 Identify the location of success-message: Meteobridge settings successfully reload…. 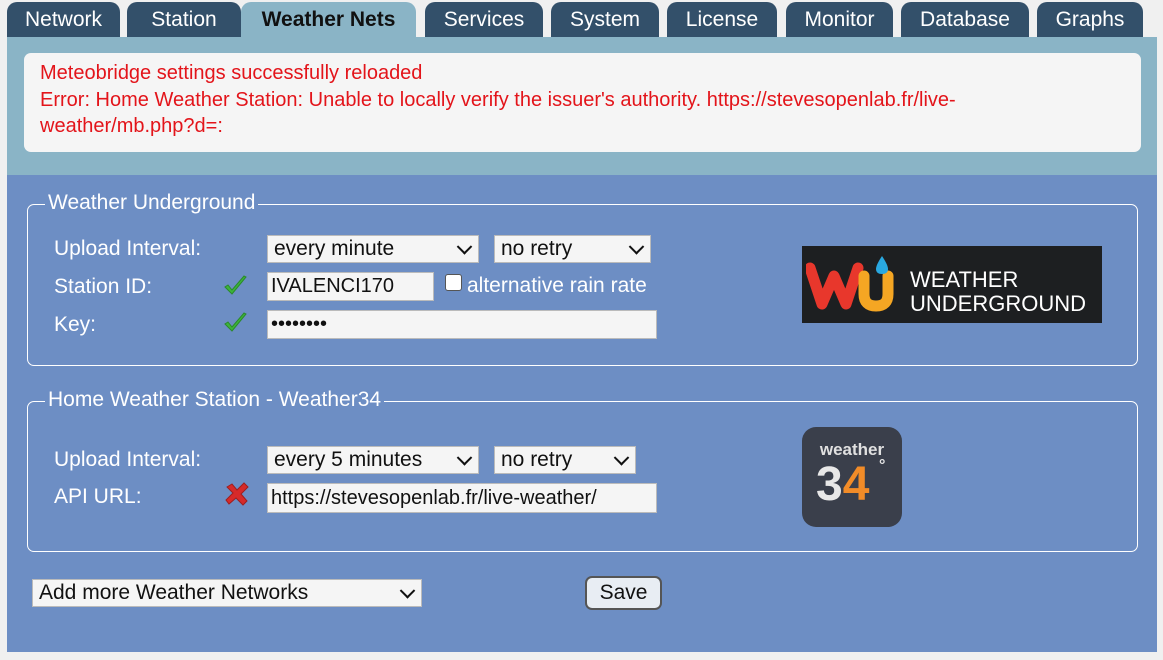
(231, 73).